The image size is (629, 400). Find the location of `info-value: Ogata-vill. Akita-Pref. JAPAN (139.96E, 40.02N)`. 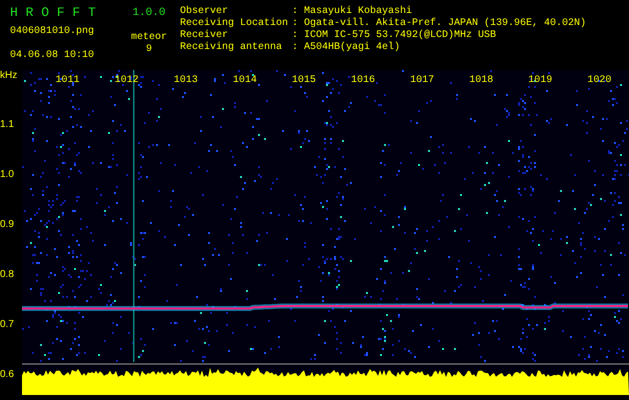

info-value: Ogata-vill. Akita-Pref. JAPAN (139.96E, 40.02N) is located at coordinates (445, 24).